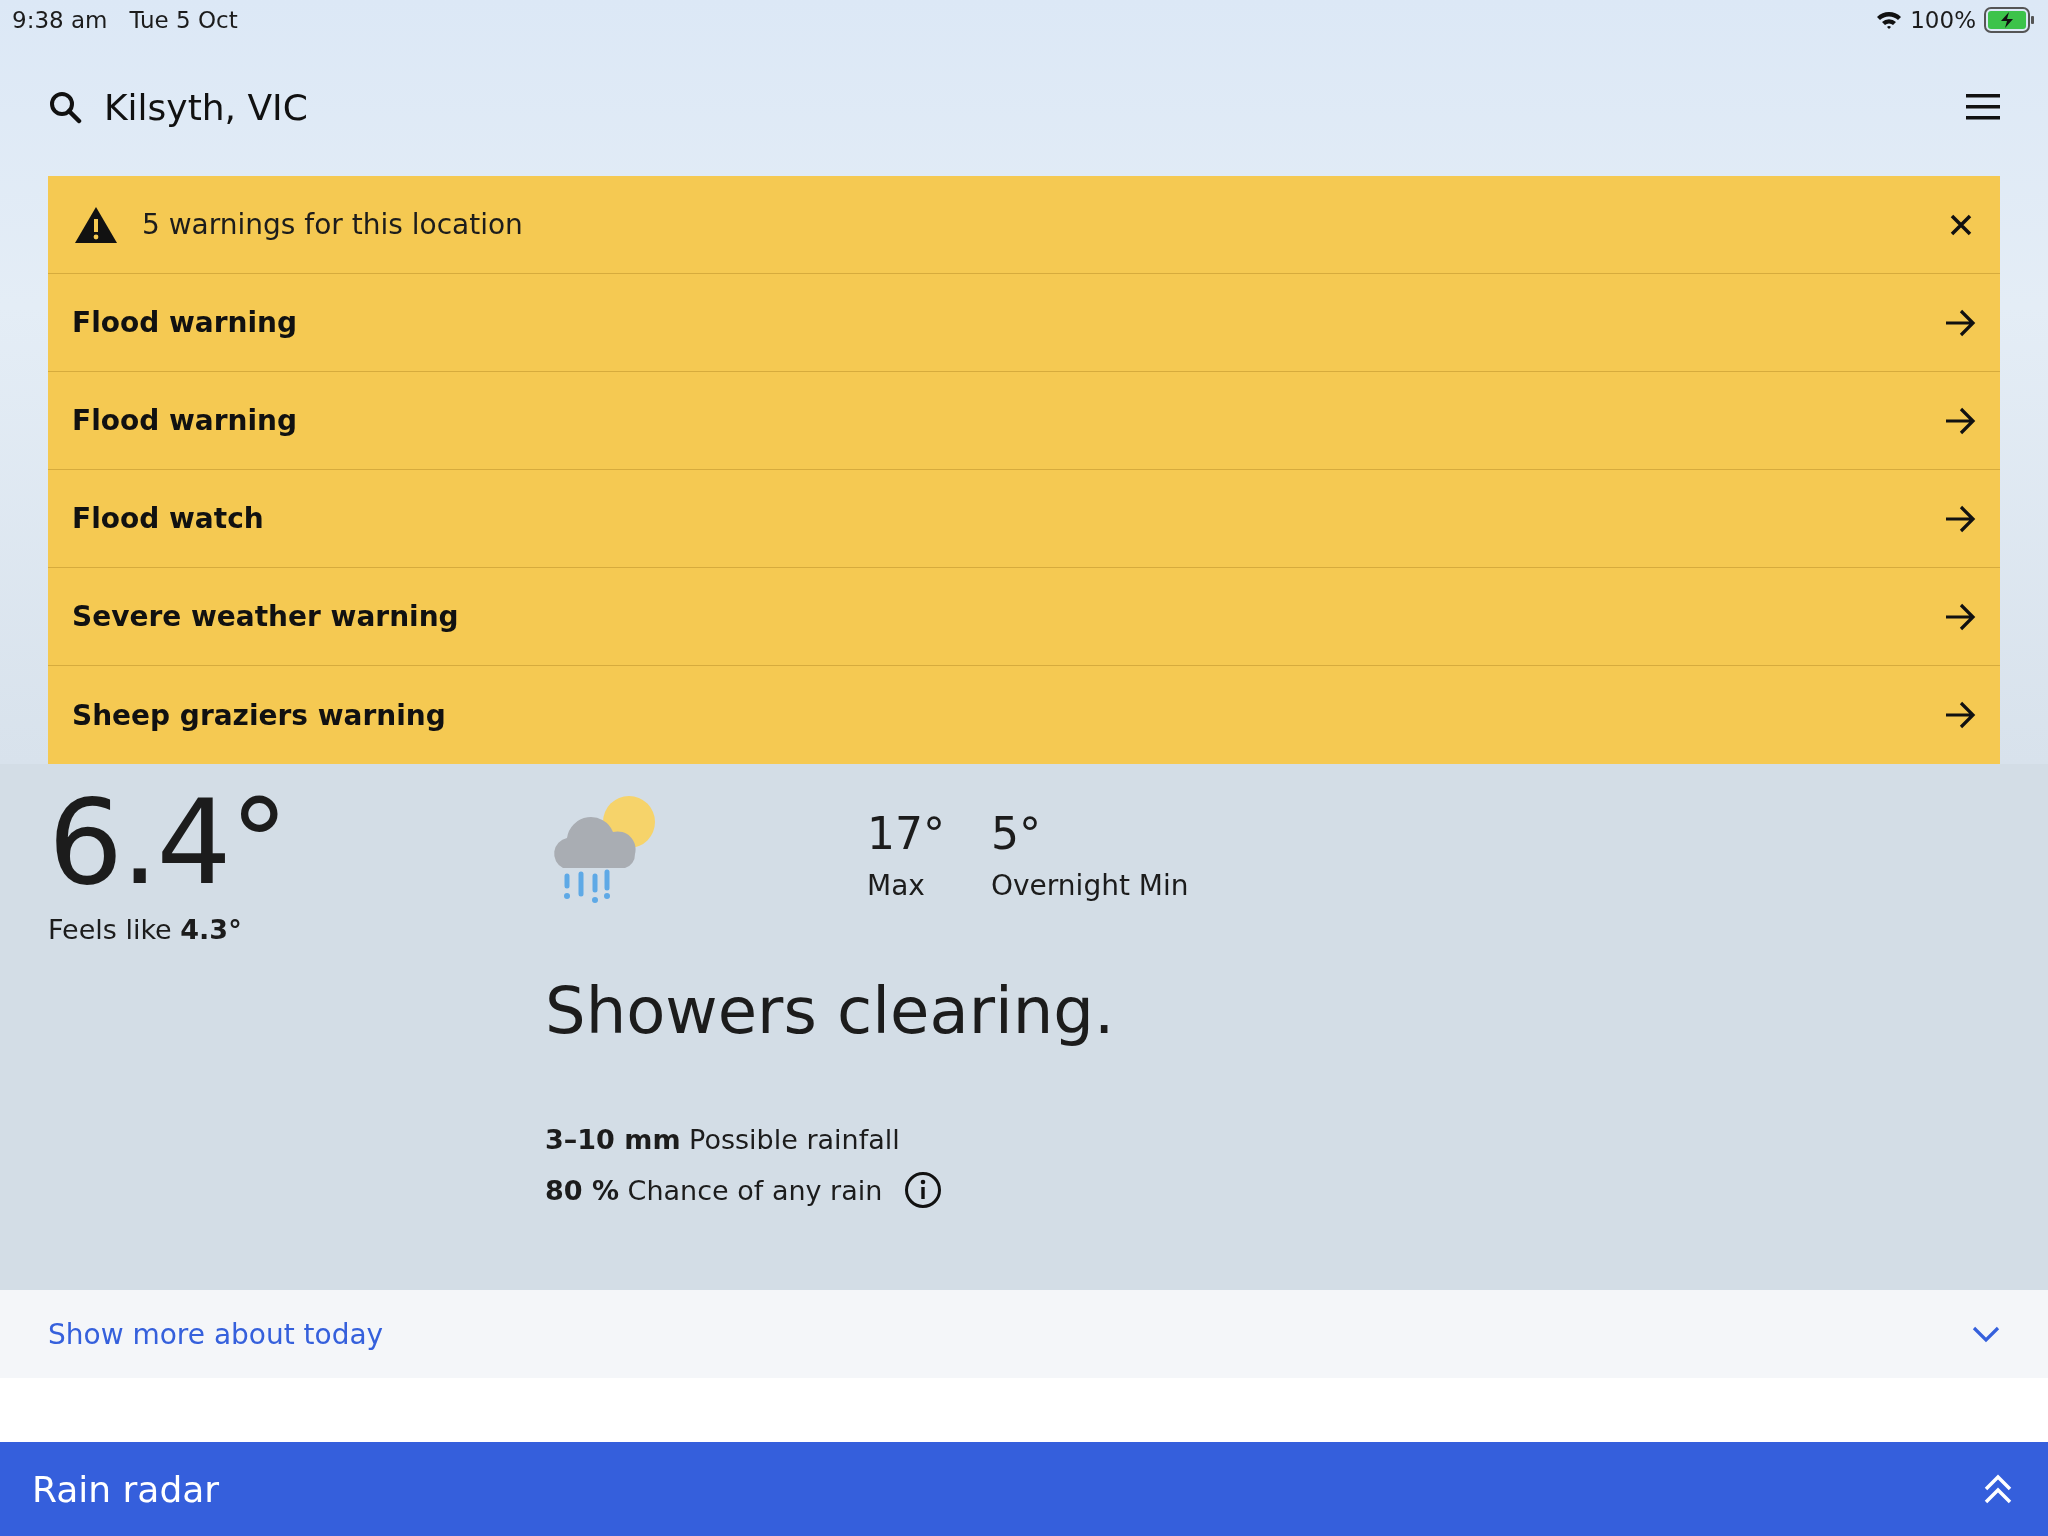 Image resolution: width=2048 pixels, height=1536 pixels. What do you see at coordinates (1024, 617) in the screenshot?
I see `warning-link: Severe weather warning` at bounding box center [1024, 617].